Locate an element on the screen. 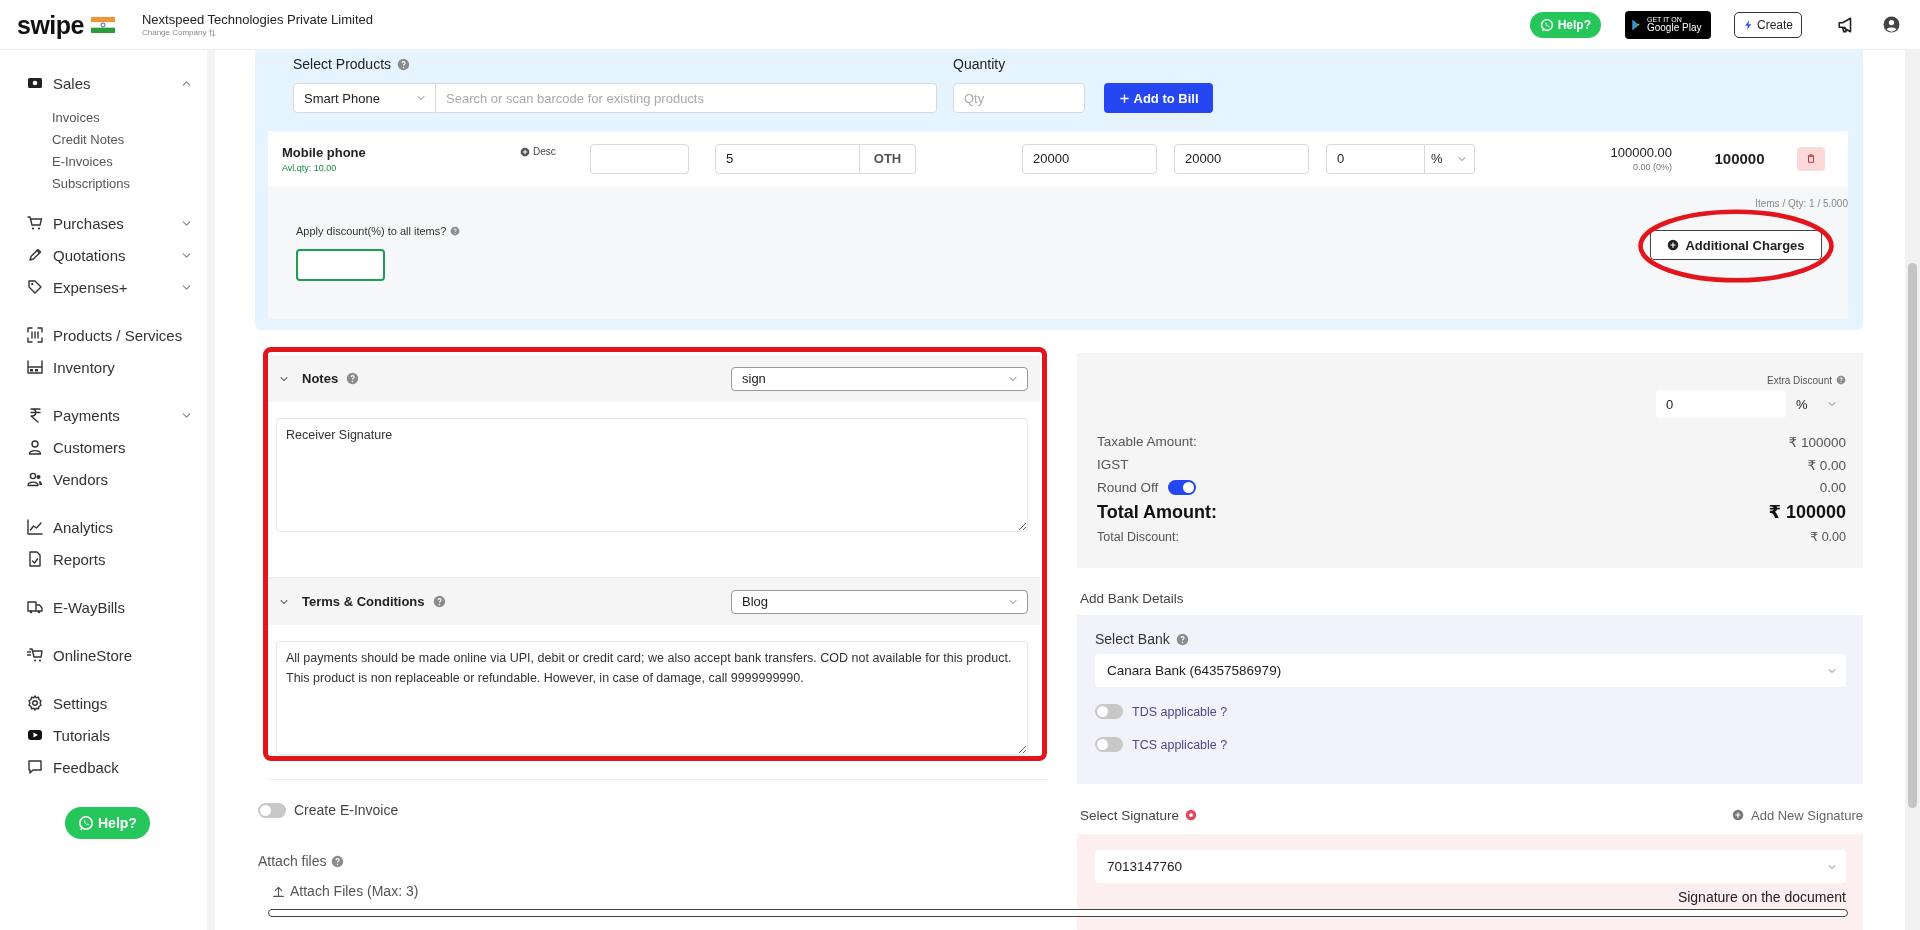  items-summary: Items / Qty: 1 / 5.000 is located at coordinates (1801, 204).